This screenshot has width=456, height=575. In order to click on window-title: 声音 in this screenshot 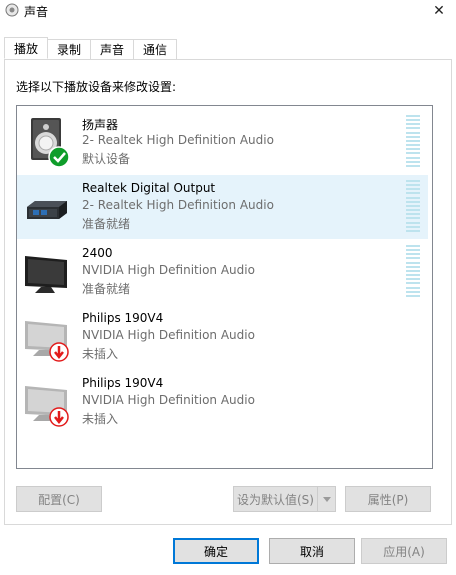, I will do `click(36, 12)`.